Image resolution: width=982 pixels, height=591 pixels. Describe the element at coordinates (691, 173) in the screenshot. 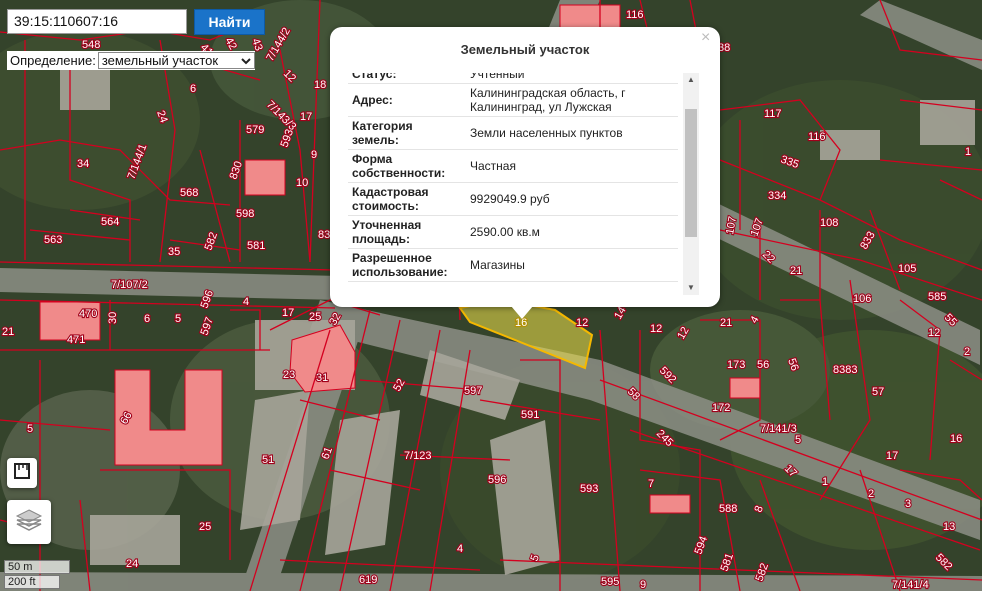

I see `scrollbar-thumb` at that location.